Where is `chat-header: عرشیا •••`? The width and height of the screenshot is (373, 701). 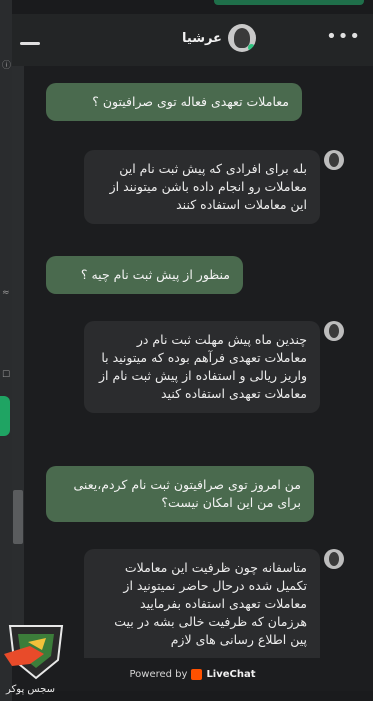
chat-header: عرشیا ••• is located at coordinates (192, 40).